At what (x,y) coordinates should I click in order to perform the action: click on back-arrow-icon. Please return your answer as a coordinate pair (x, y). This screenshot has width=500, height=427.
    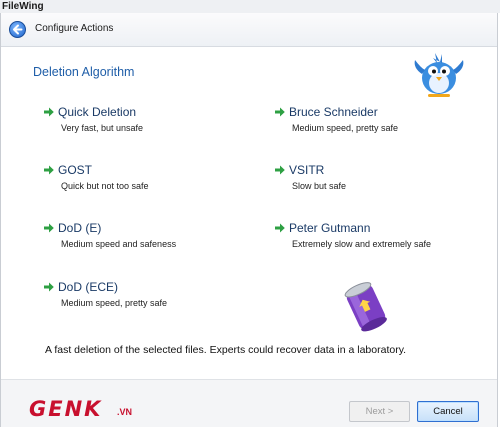
    Looking at the image, I should click on (18, 29).